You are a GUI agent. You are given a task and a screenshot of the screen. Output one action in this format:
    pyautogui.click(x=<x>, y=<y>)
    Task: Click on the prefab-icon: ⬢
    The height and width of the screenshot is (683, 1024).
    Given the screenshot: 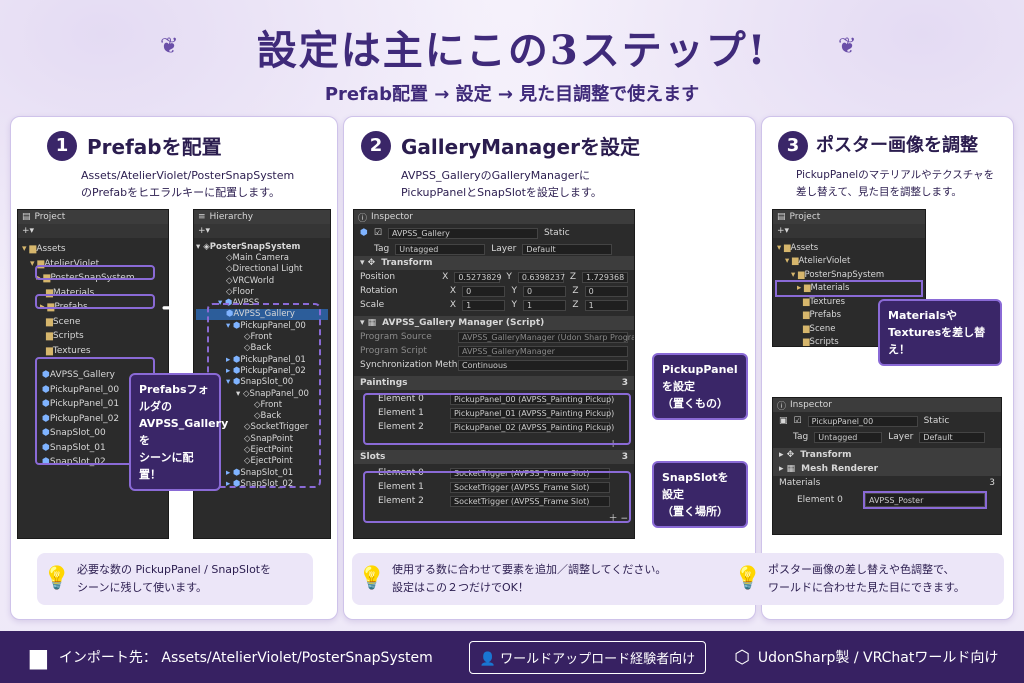 What is the action you would take?
    pyautogui.click(x=364, y=233)
    